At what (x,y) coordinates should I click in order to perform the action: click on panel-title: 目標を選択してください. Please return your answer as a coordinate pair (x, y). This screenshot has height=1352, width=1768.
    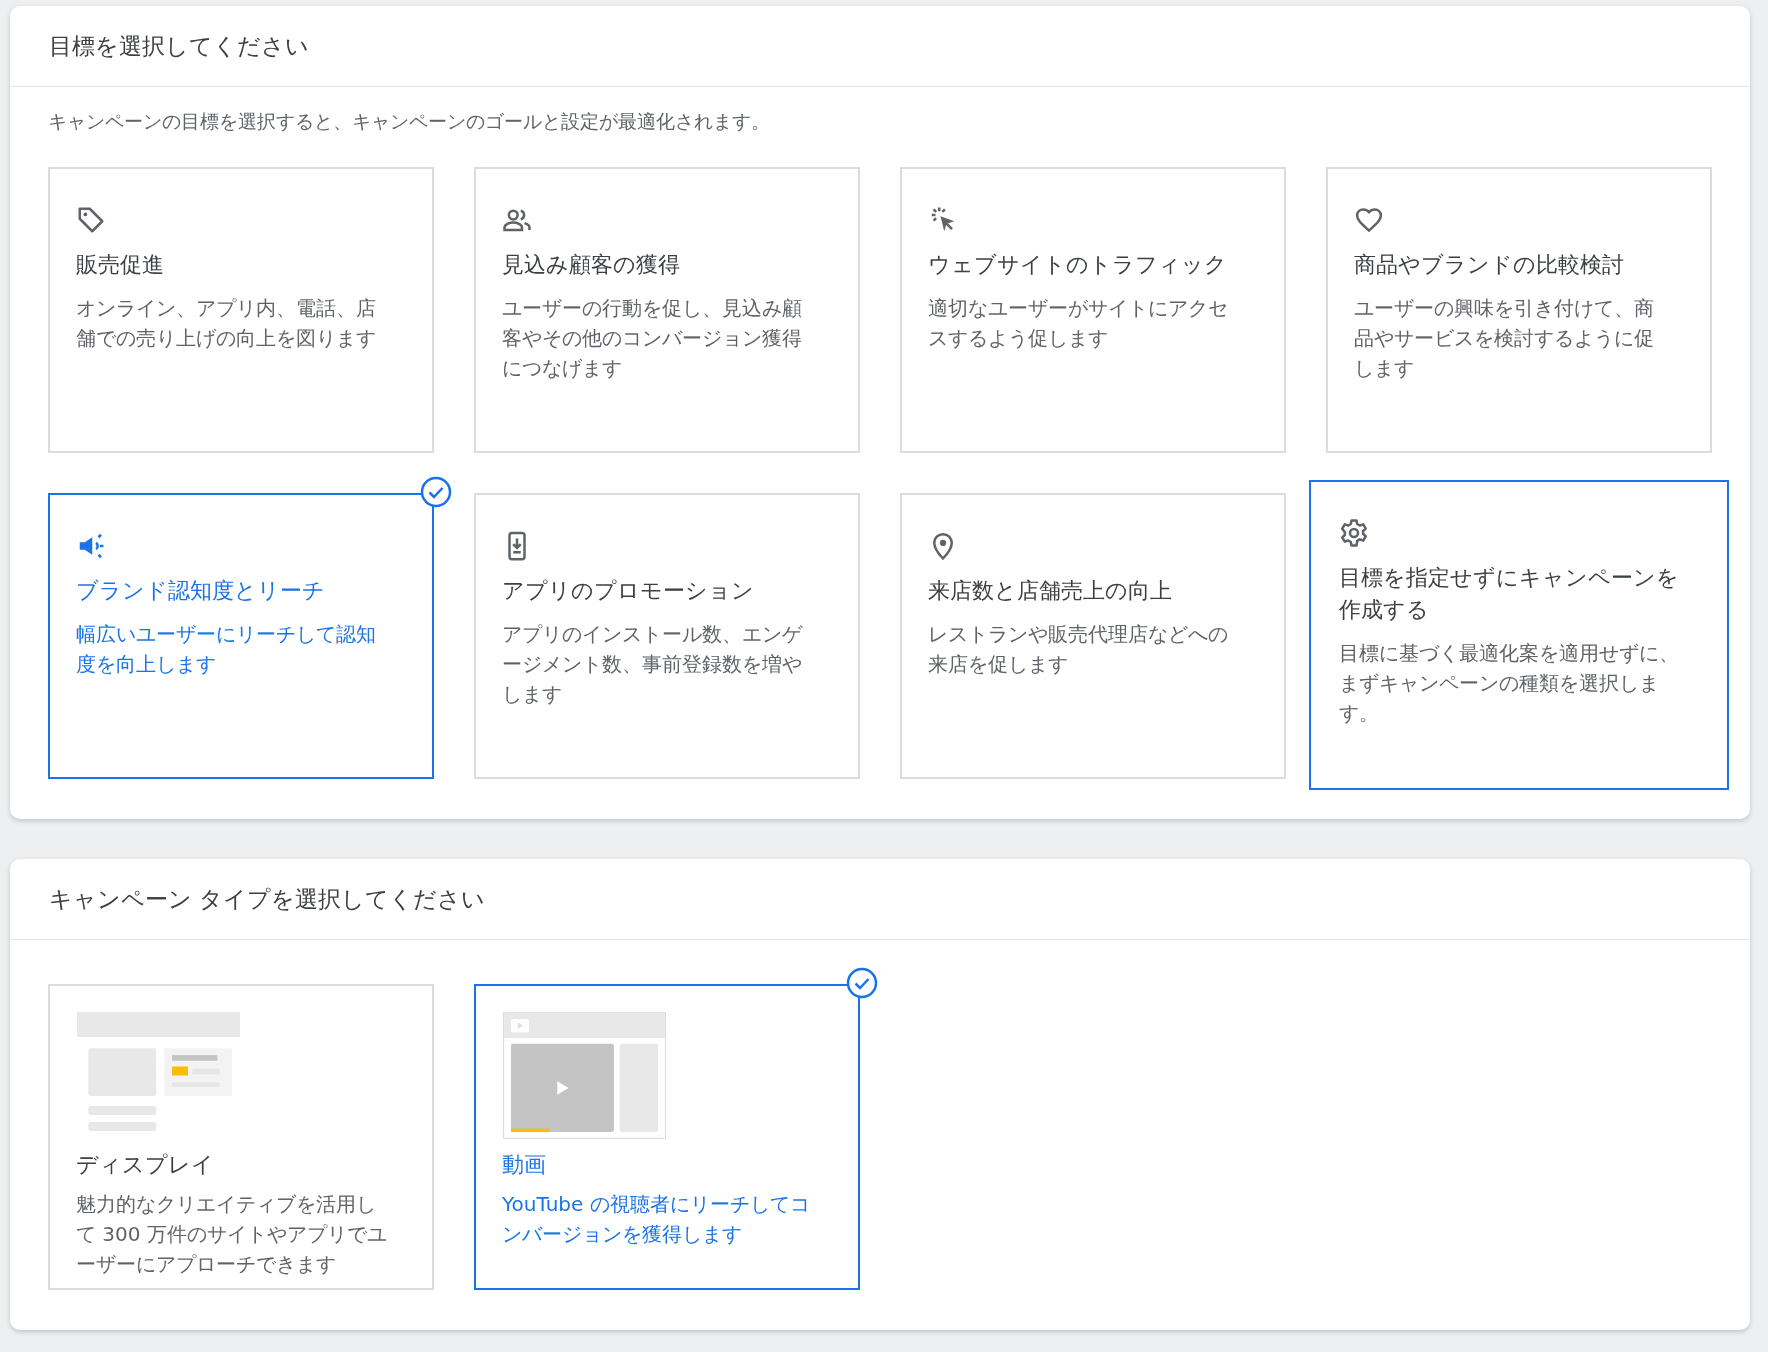
    Looking at the image, I should click on (179, 46).